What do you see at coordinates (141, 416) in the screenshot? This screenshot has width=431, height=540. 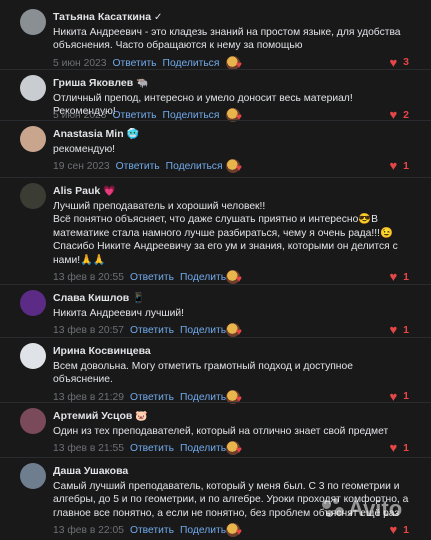 I see `author-status-emoji: 🐷` at bounding box center [141, 416].